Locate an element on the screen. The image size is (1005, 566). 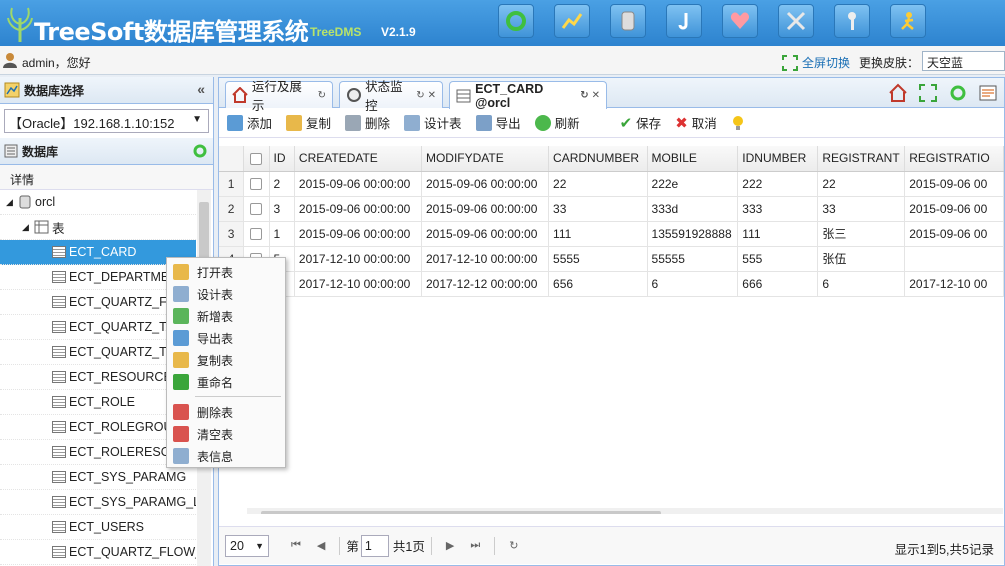
select-all-checkbox is located at coordinates (256, 159).